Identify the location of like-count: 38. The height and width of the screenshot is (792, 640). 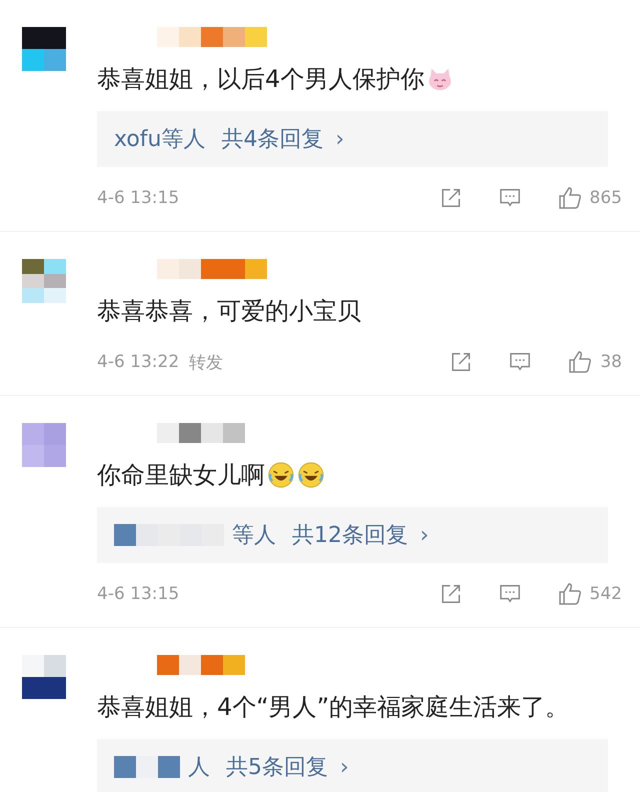
(611, 362).